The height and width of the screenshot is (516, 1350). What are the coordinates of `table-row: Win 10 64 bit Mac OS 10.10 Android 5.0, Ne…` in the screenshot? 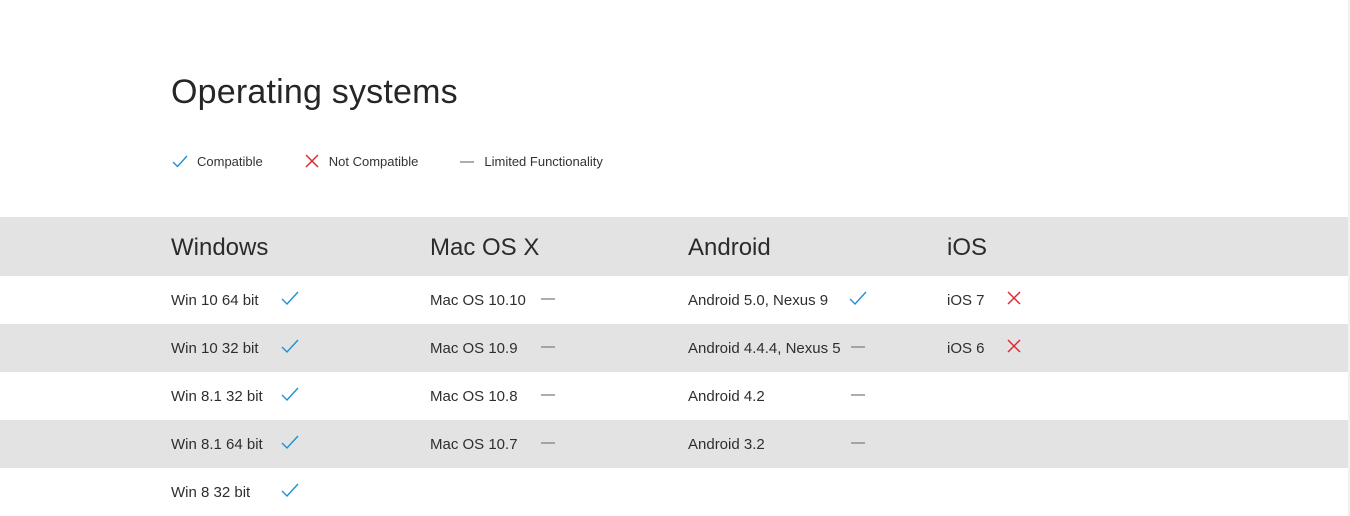 It's located at (674, 300).